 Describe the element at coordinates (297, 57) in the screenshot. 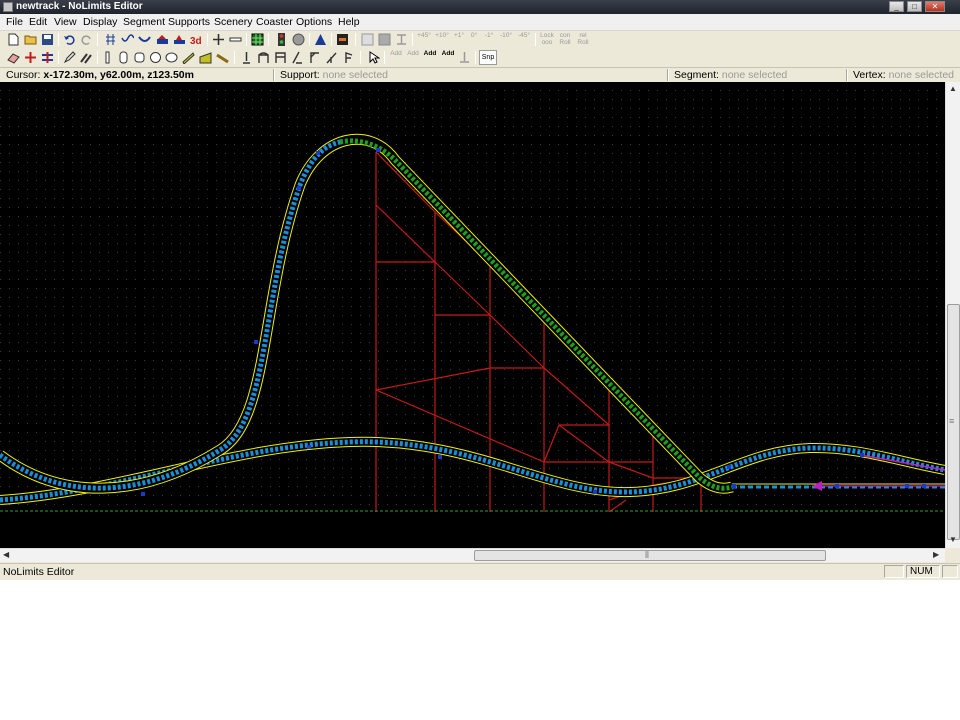

I see `lean-support-icon` at that location.